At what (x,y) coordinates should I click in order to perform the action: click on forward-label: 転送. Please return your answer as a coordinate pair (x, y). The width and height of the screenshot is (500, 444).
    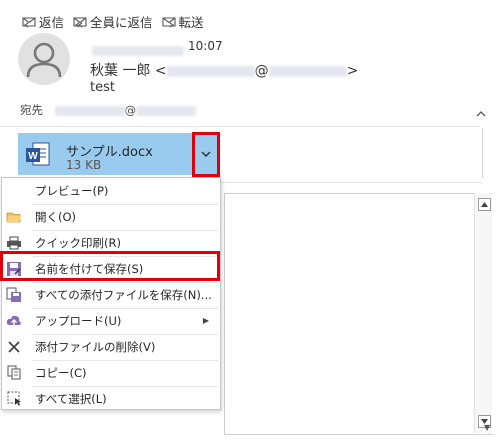
    Looking at the image, I should click on (191, 22).